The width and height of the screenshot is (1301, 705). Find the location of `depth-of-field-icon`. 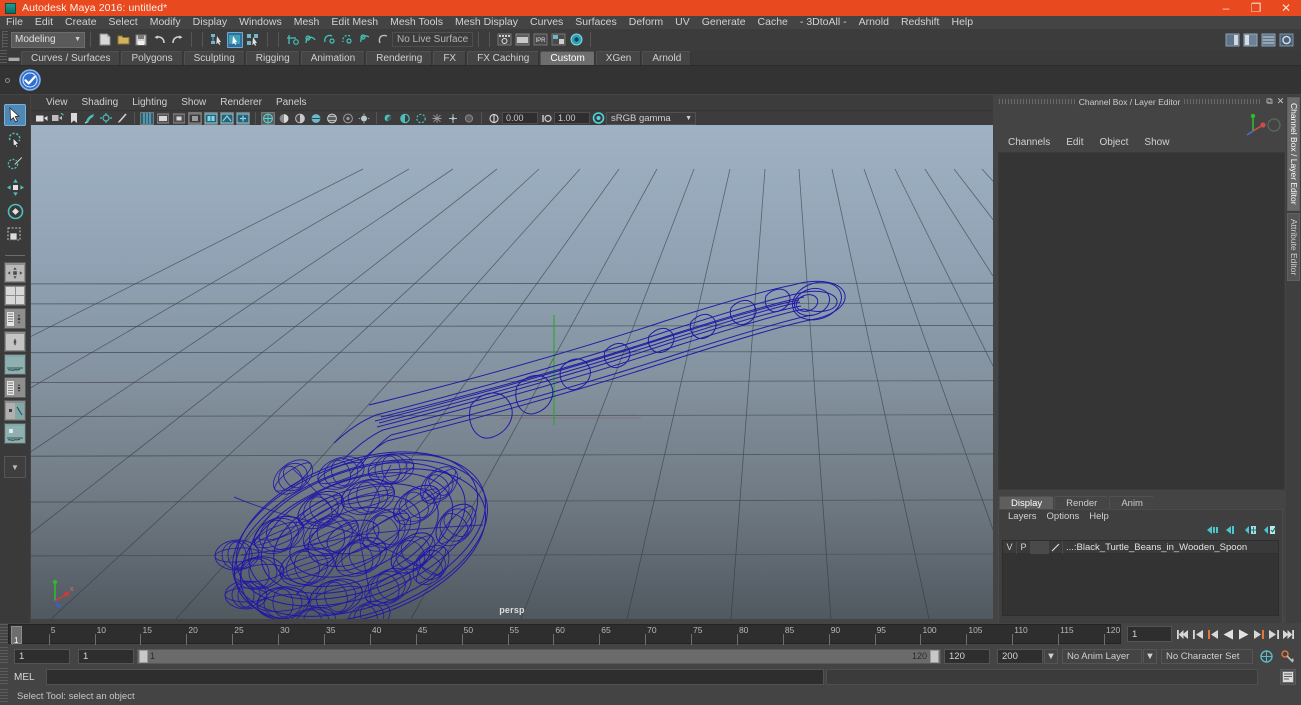

depth-of-field-icon is located at coordinates (453, 118).